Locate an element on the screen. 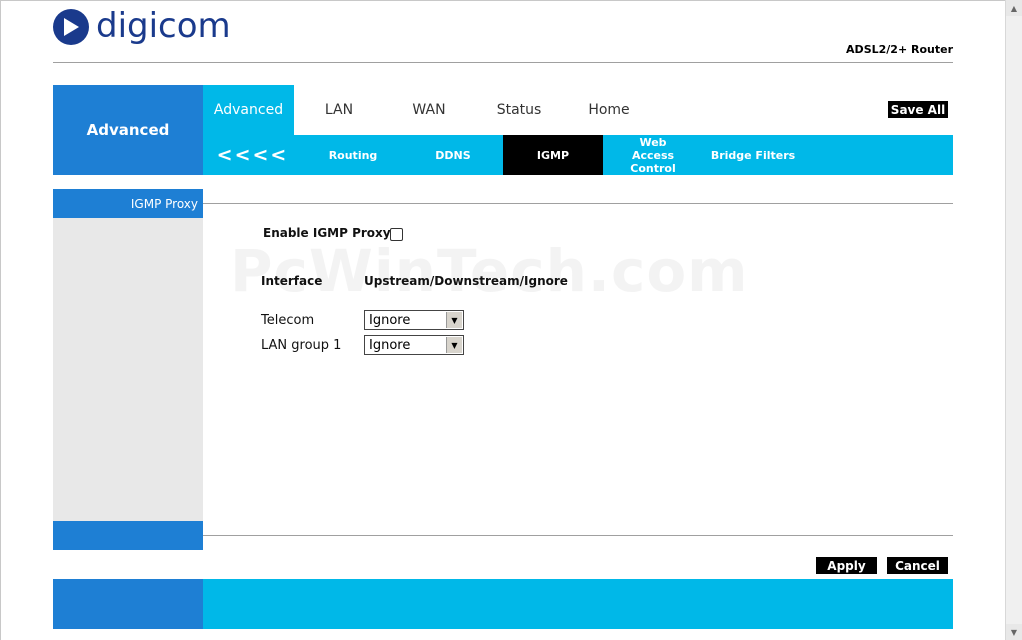  sidebar-item-igmp-proxy: IGMP Proxy is located at coordinates (128, 203).